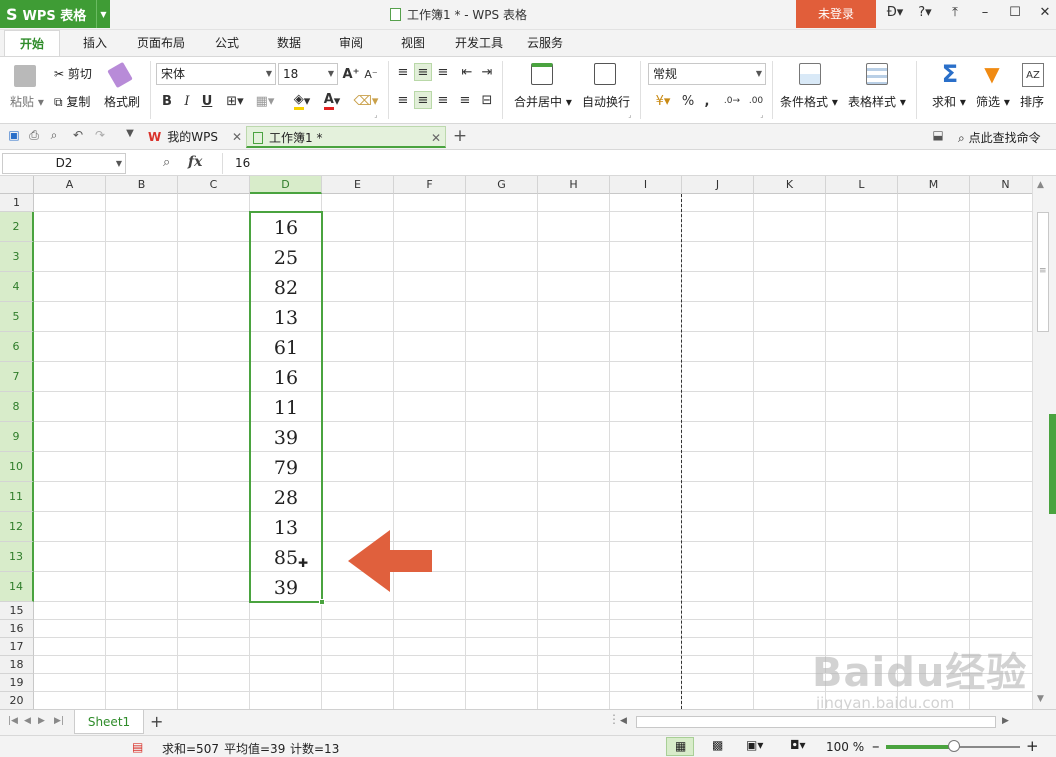 This screenshot has height=757, width=1056. I want to click on cell-d4: 82, so click(286, 287).